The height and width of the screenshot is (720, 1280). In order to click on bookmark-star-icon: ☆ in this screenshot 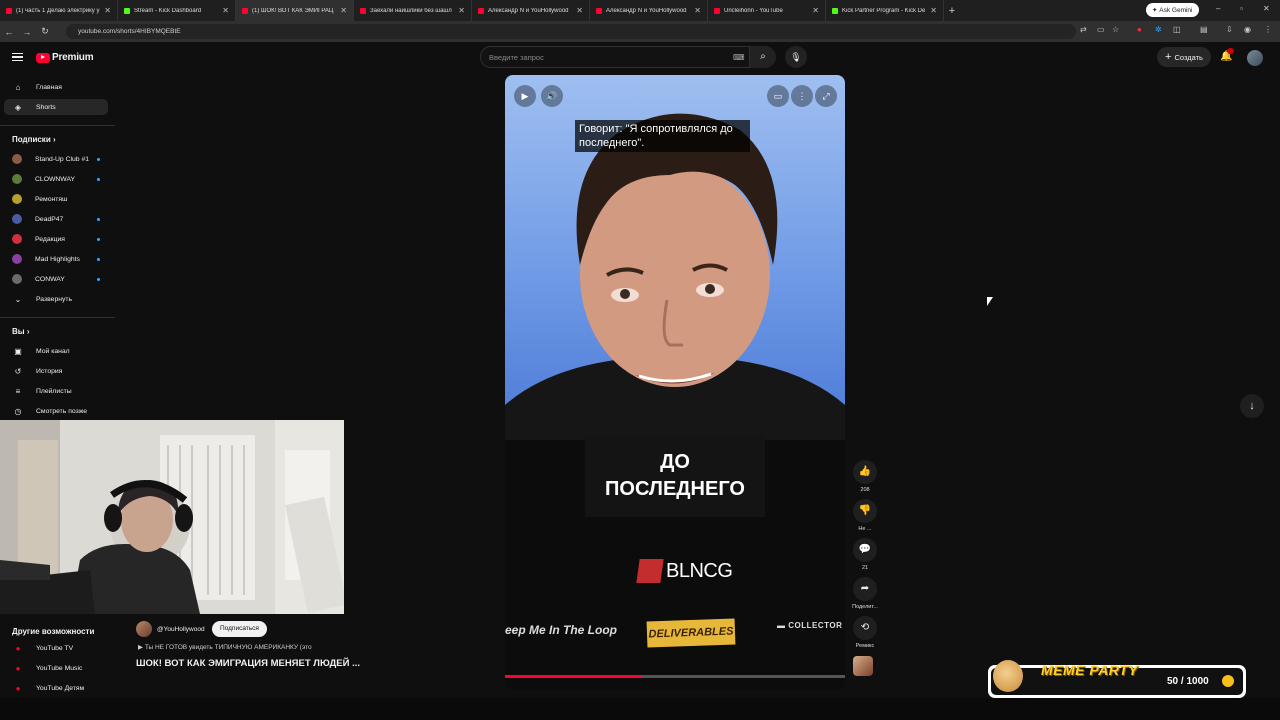, I will do `click(1115, 29)`.